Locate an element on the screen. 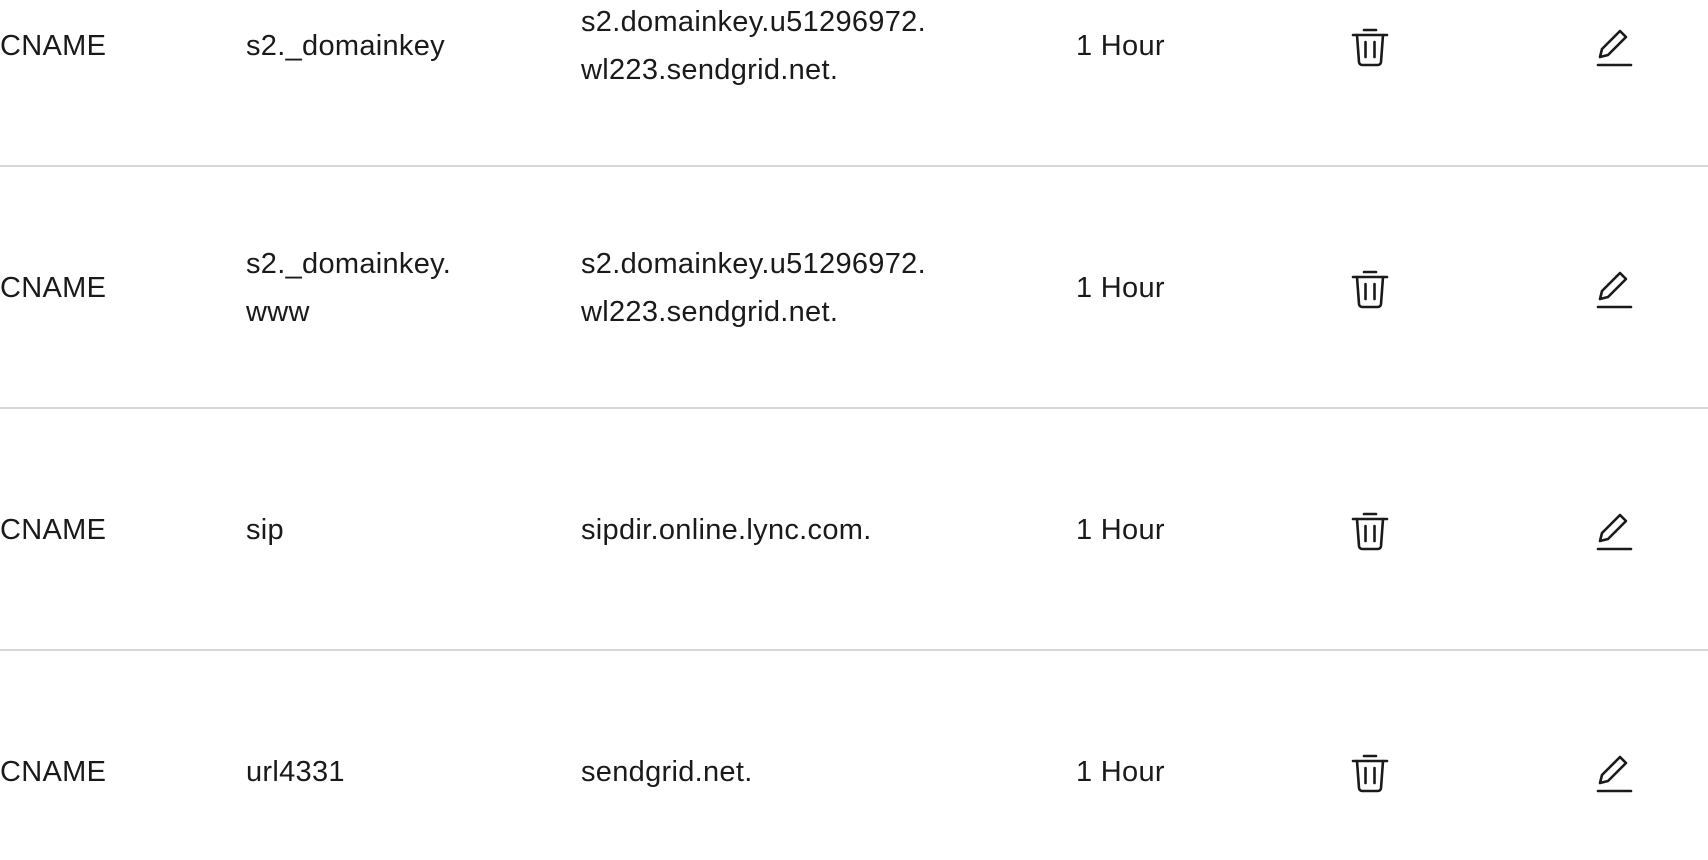  record-name: url4331 is located at coordinates (295, 772).